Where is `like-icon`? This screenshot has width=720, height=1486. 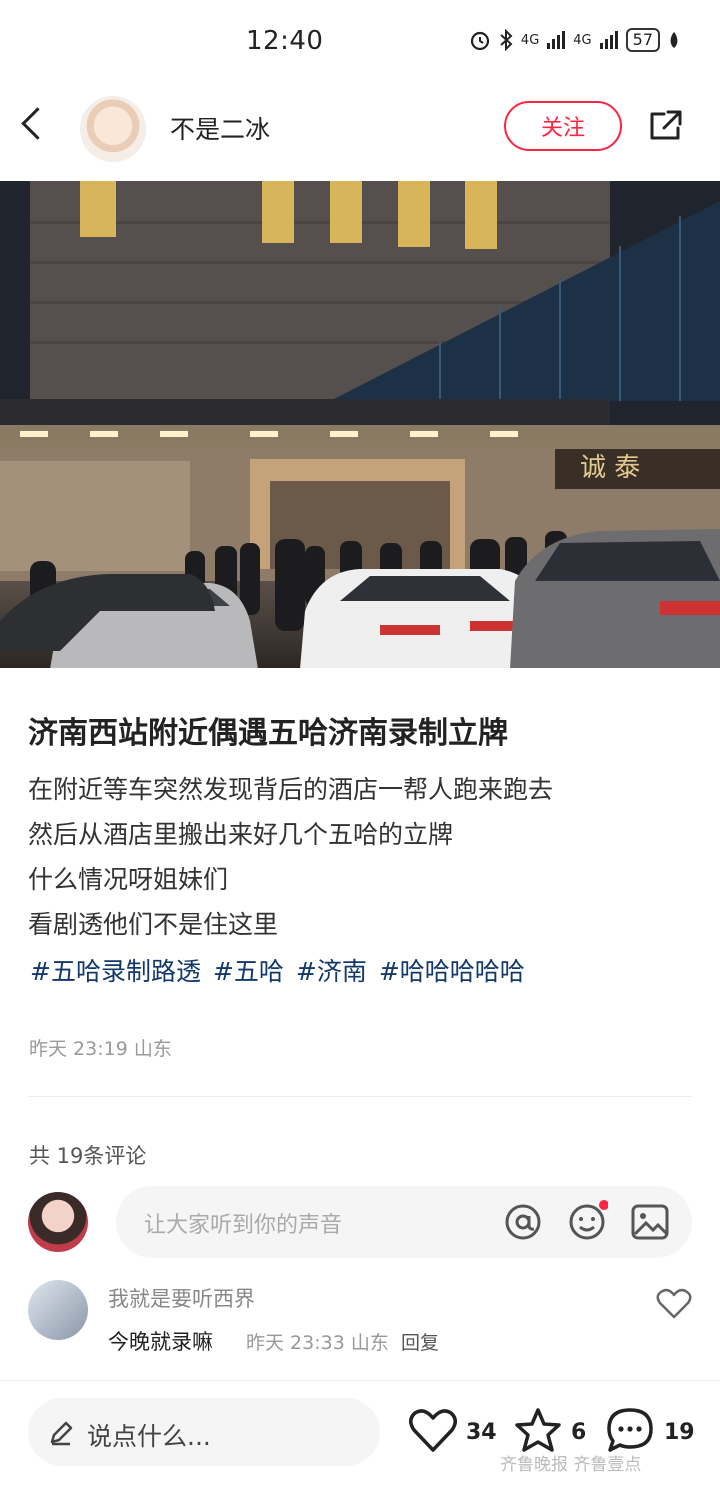
like-icon is located at coordinates (433, 1431).